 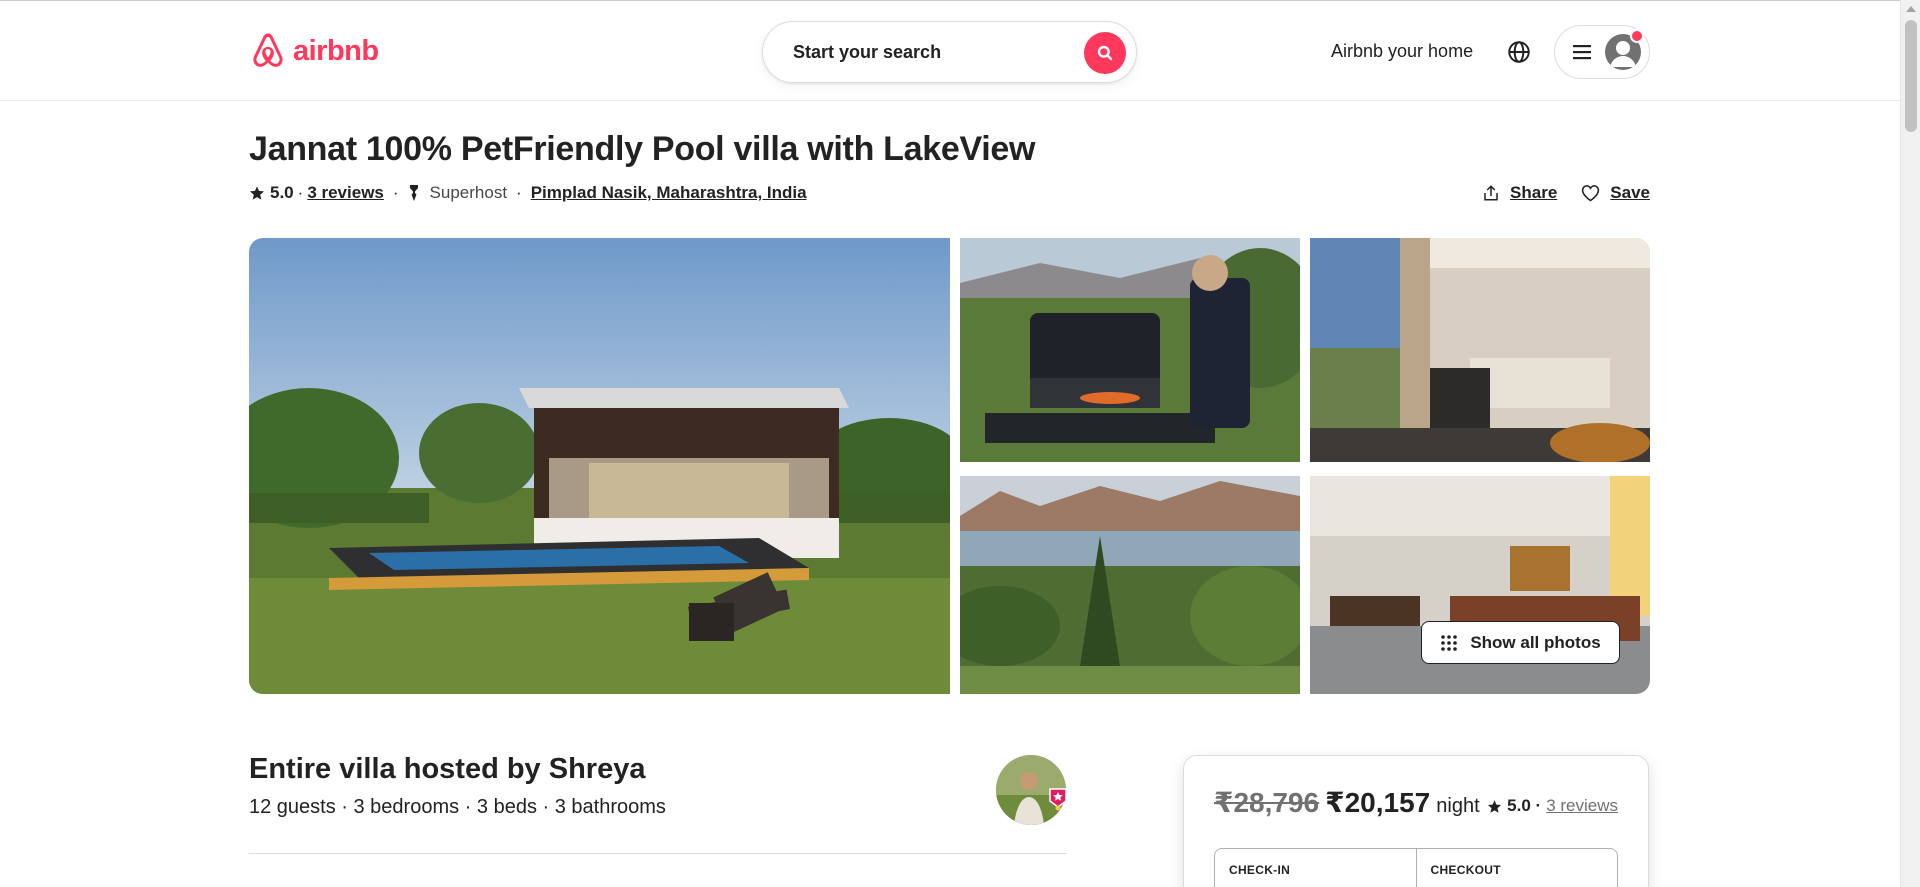 I want to click on rating-value: 5.0, so click(x=282, y=192).